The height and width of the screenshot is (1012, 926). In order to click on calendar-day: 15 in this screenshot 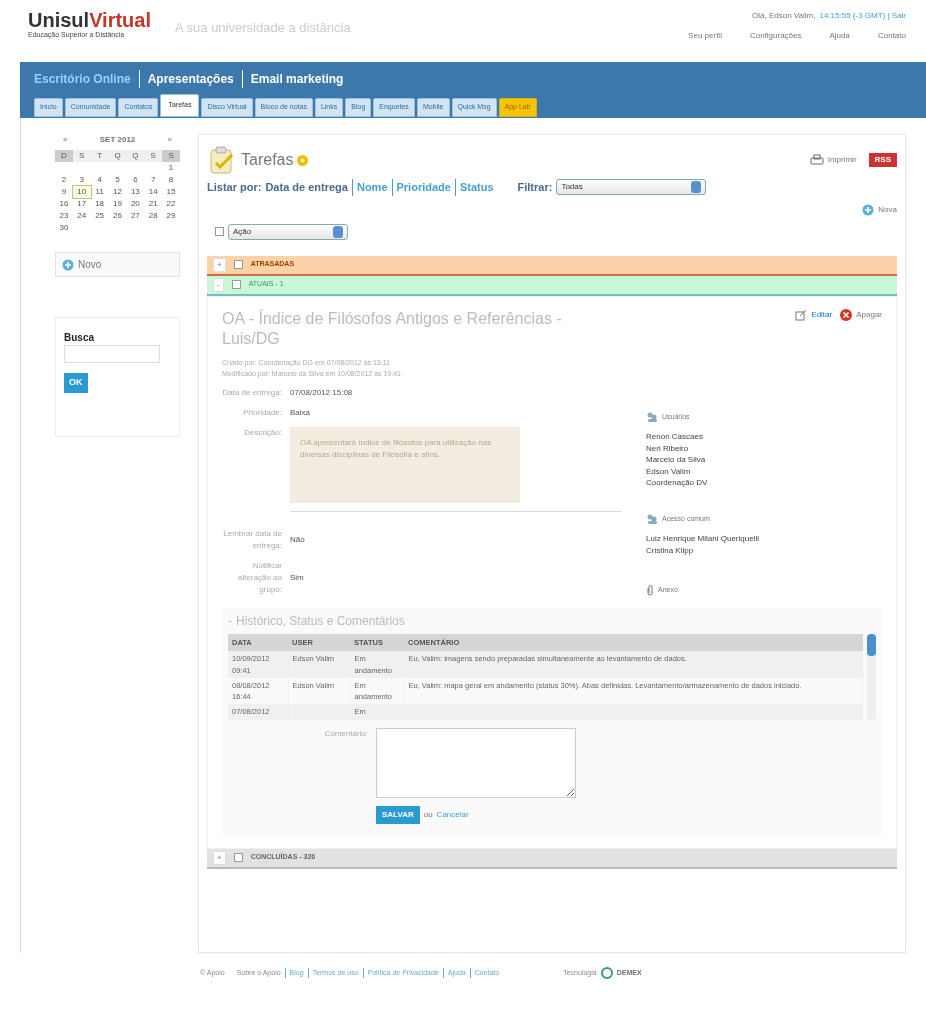, I will do `click(171, 192)`.